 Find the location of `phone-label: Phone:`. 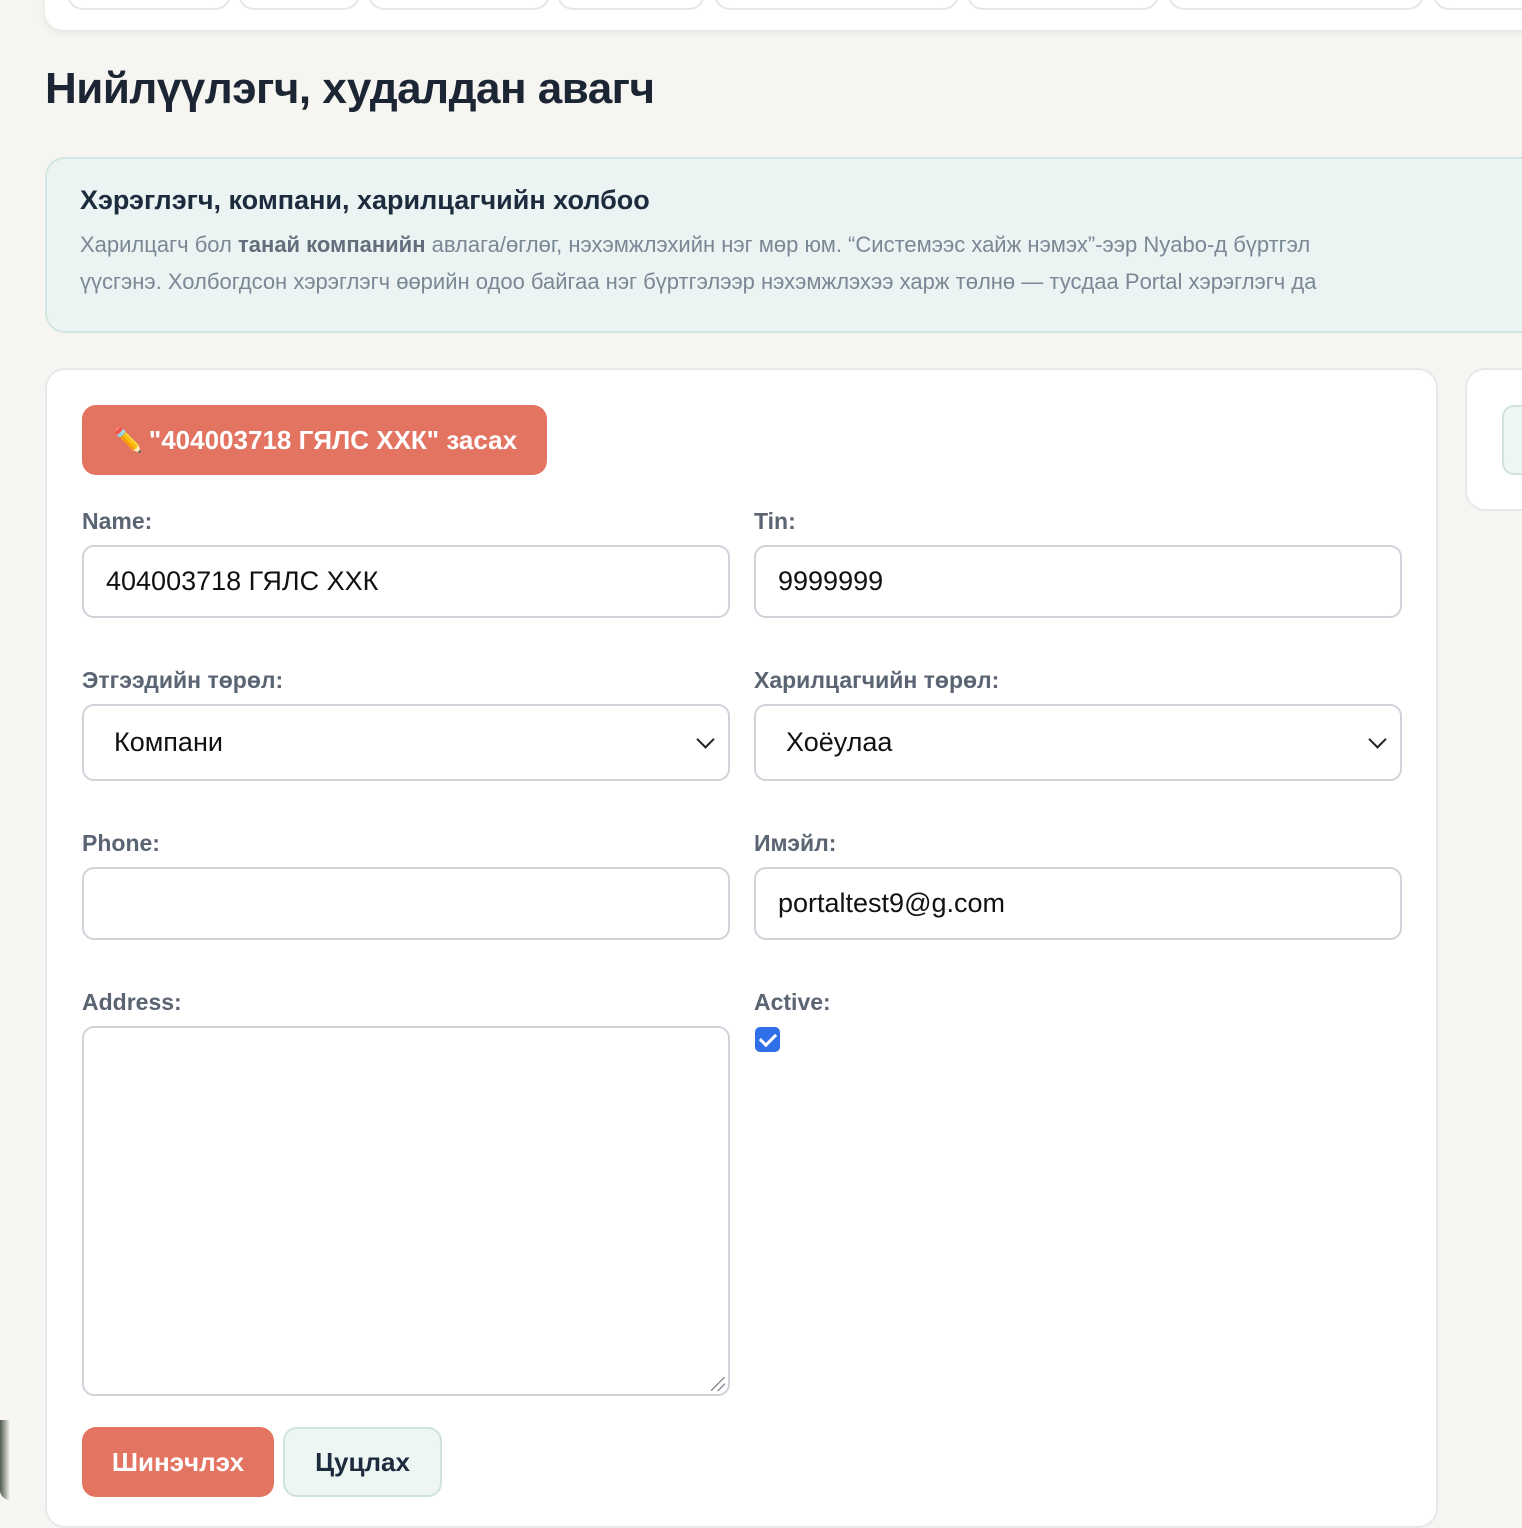

phone-label: Phone: is located at coordinates (121, 843).